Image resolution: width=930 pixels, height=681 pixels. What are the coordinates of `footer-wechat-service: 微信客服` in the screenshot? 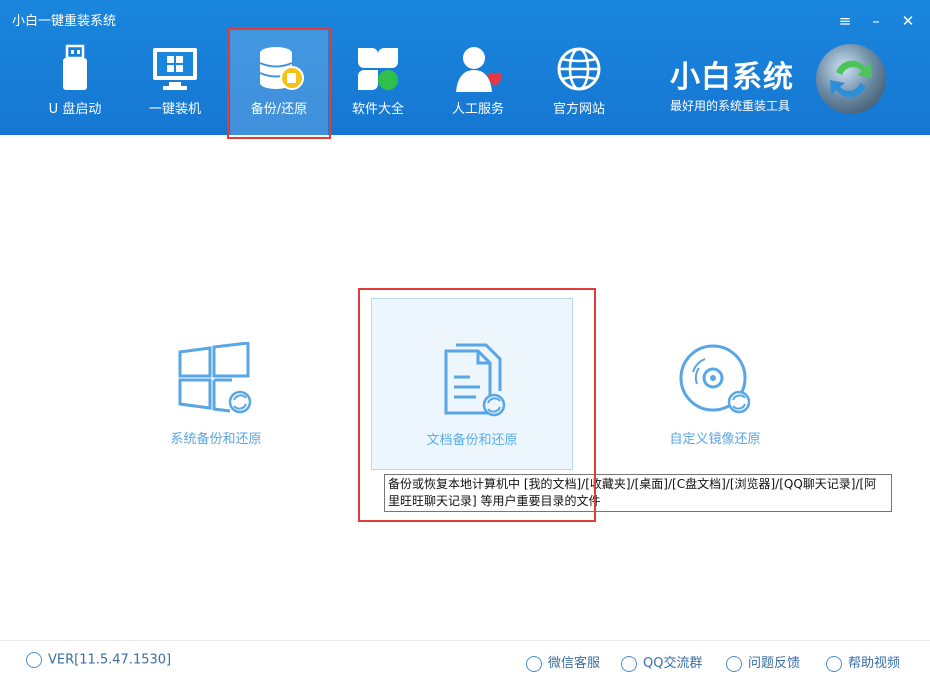 It's located at (563, 662).